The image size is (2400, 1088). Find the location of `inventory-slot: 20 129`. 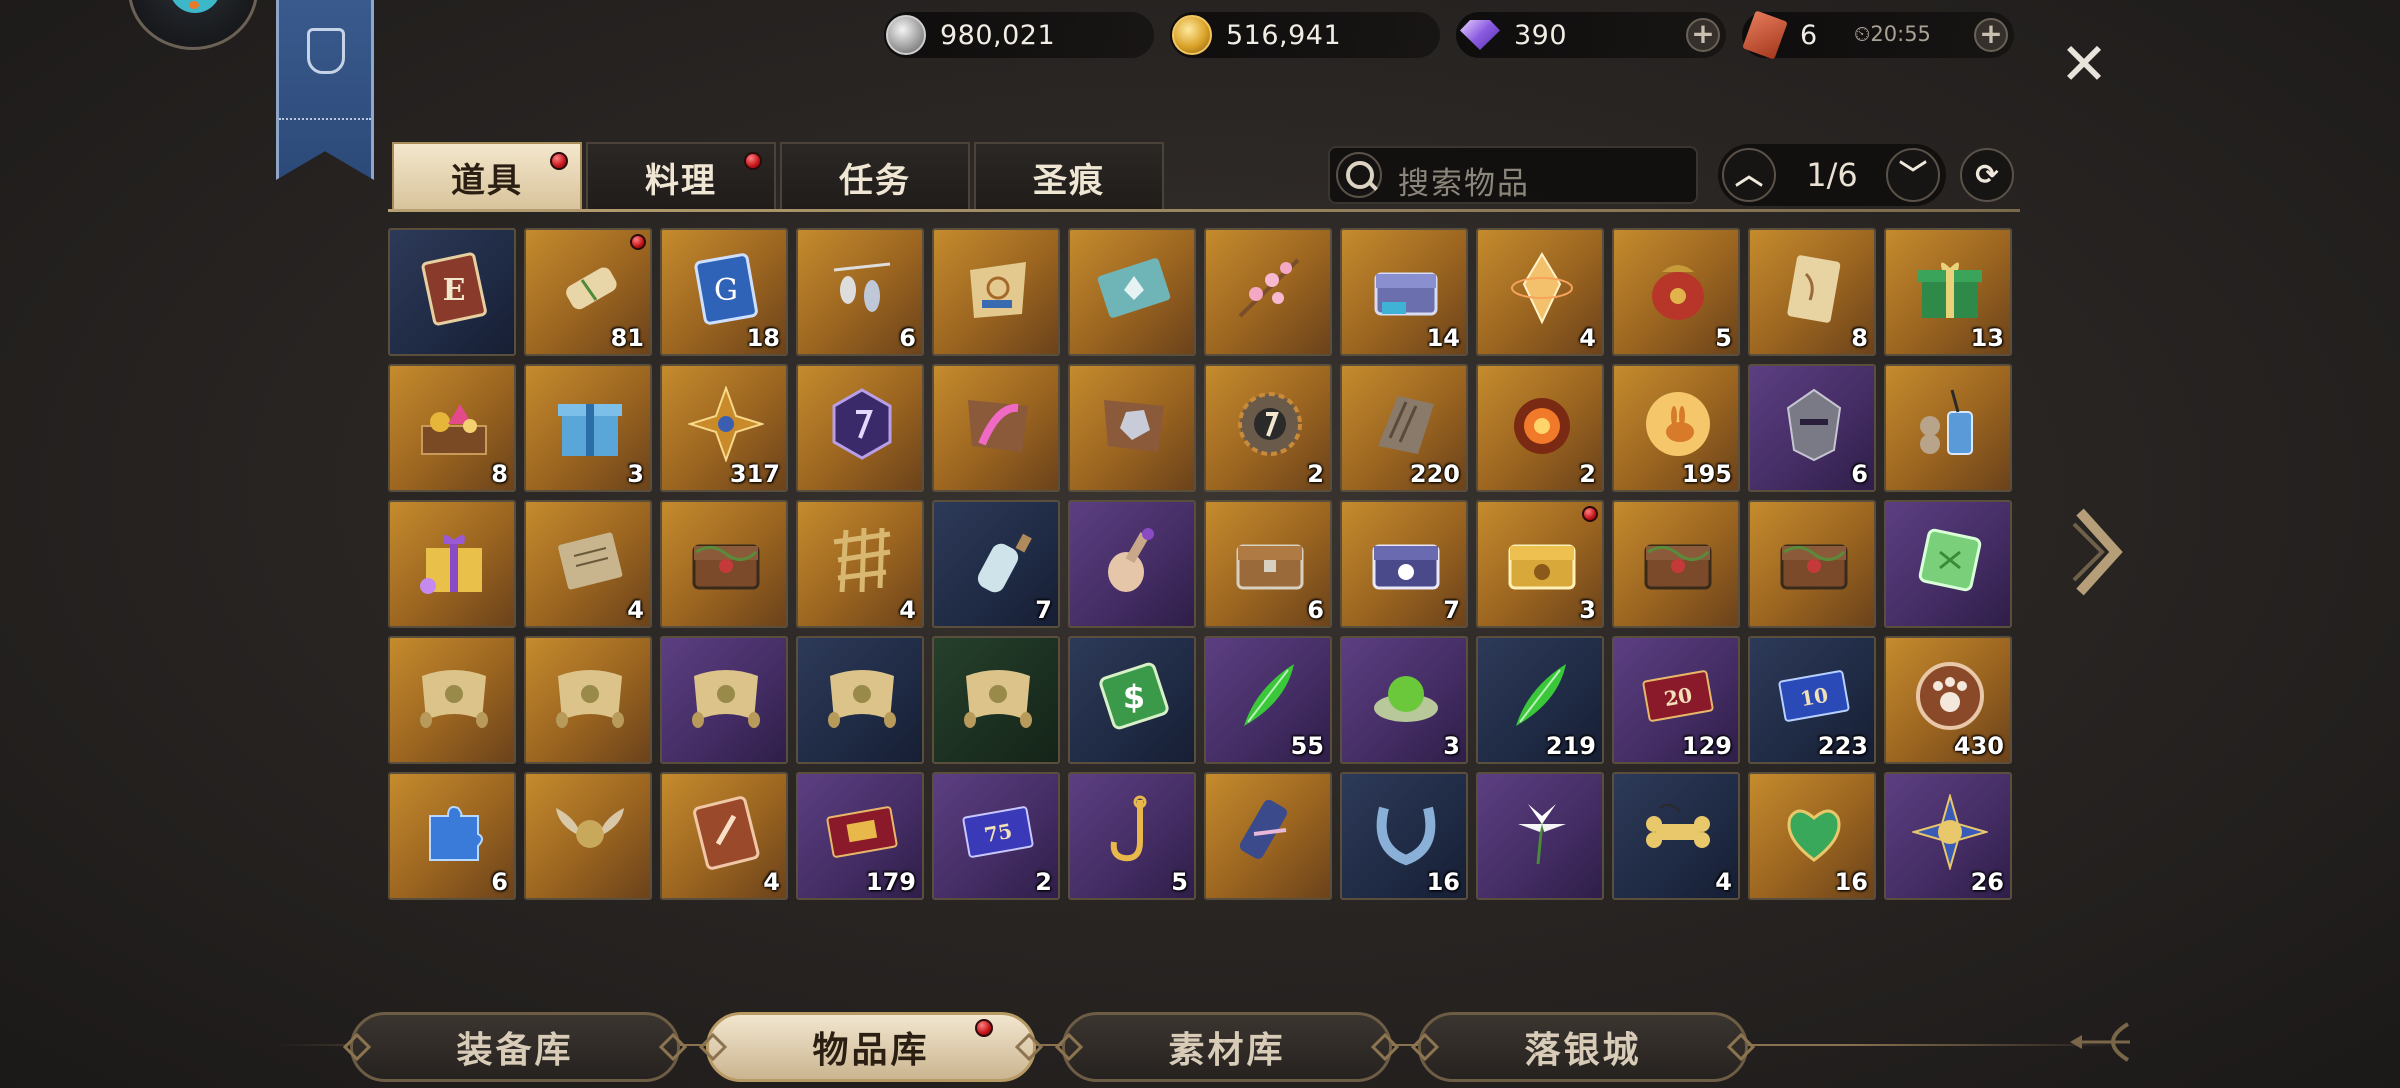

inventory-slot: 20 129 is located at coordinates (1676, 700).